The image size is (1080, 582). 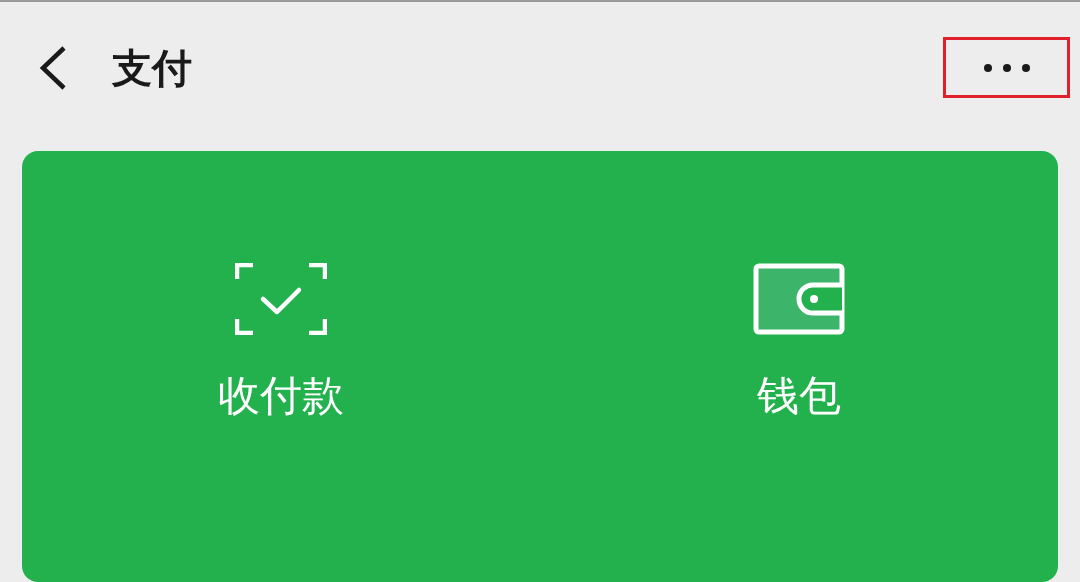 I want to click on more-icon, so click(x=1006, y=67).